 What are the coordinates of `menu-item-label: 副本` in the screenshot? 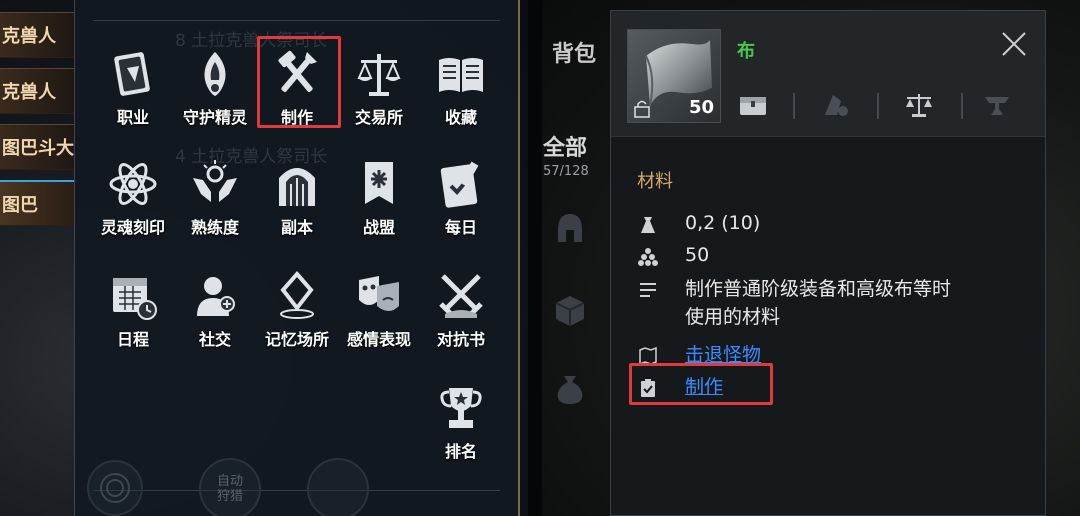 It's located at (296, 227).